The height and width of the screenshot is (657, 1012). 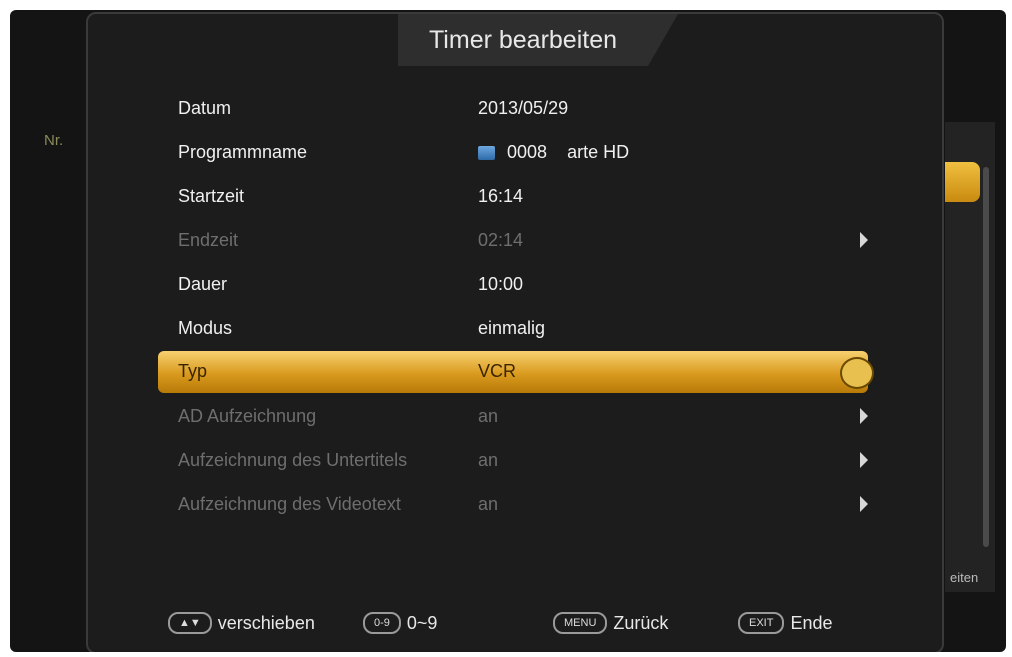 I want to click on row-label: Typ, so click(x=193, y=371).